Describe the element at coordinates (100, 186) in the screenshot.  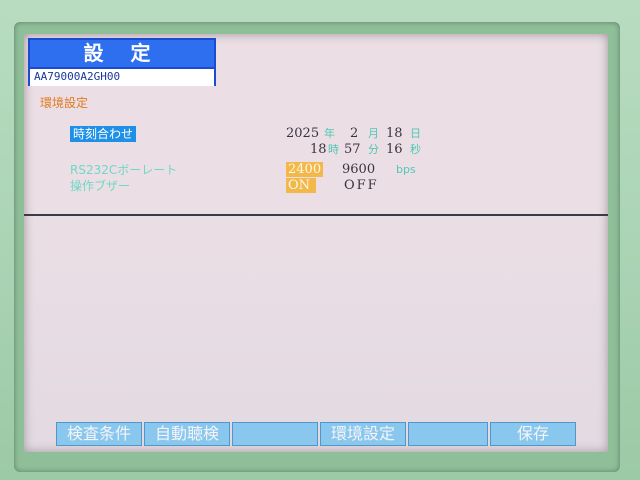
I see `beep-label: 操作ブザー` at that location.